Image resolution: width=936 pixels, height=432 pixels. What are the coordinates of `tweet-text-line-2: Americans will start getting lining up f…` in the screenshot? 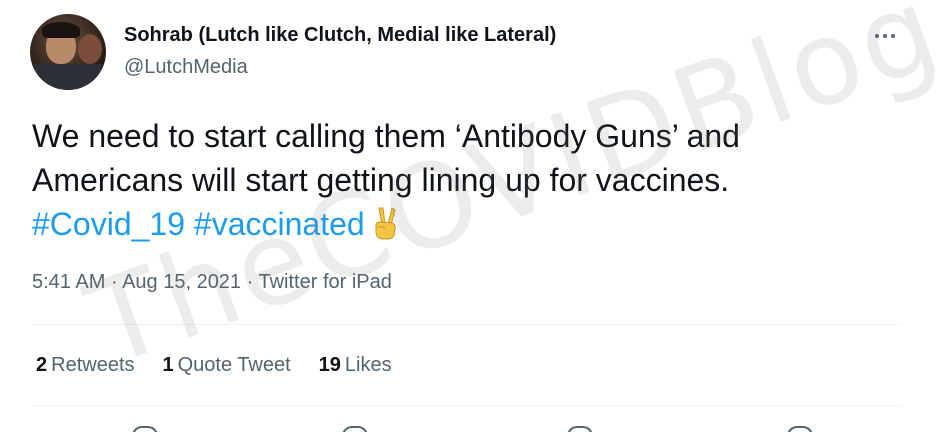 It's located at (381, 180).